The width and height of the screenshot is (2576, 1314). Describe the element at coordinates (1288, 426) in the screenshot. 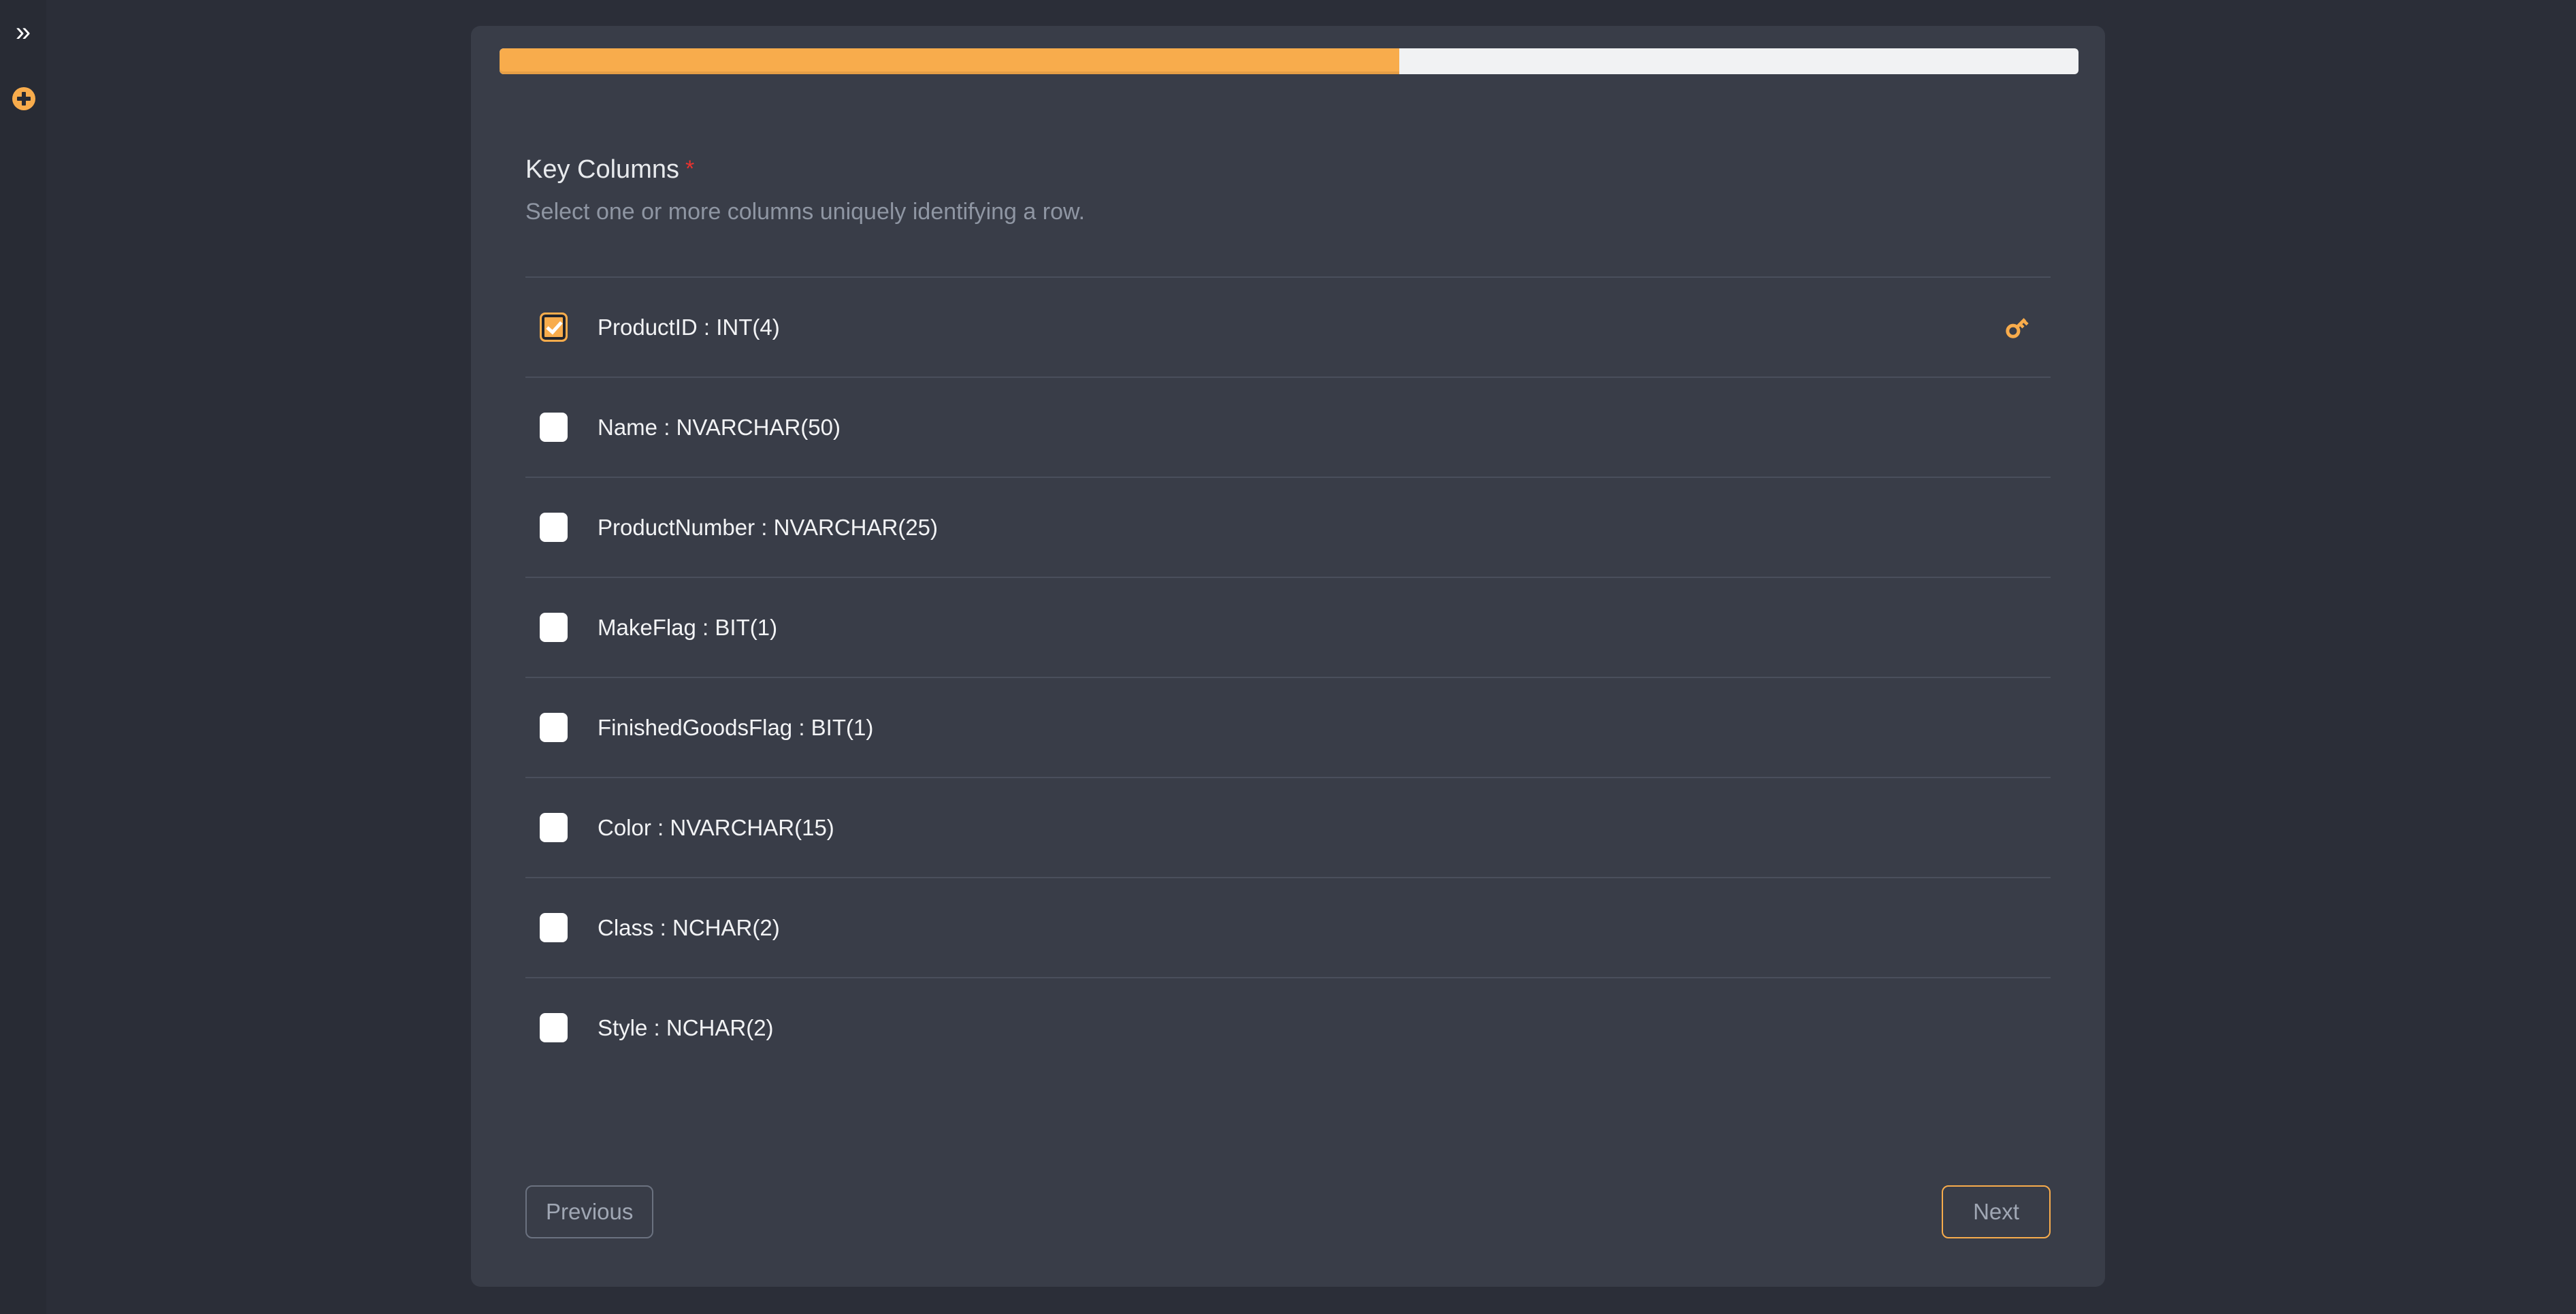

I see `column-row: Name : NVARCHAR(50)` at that location.